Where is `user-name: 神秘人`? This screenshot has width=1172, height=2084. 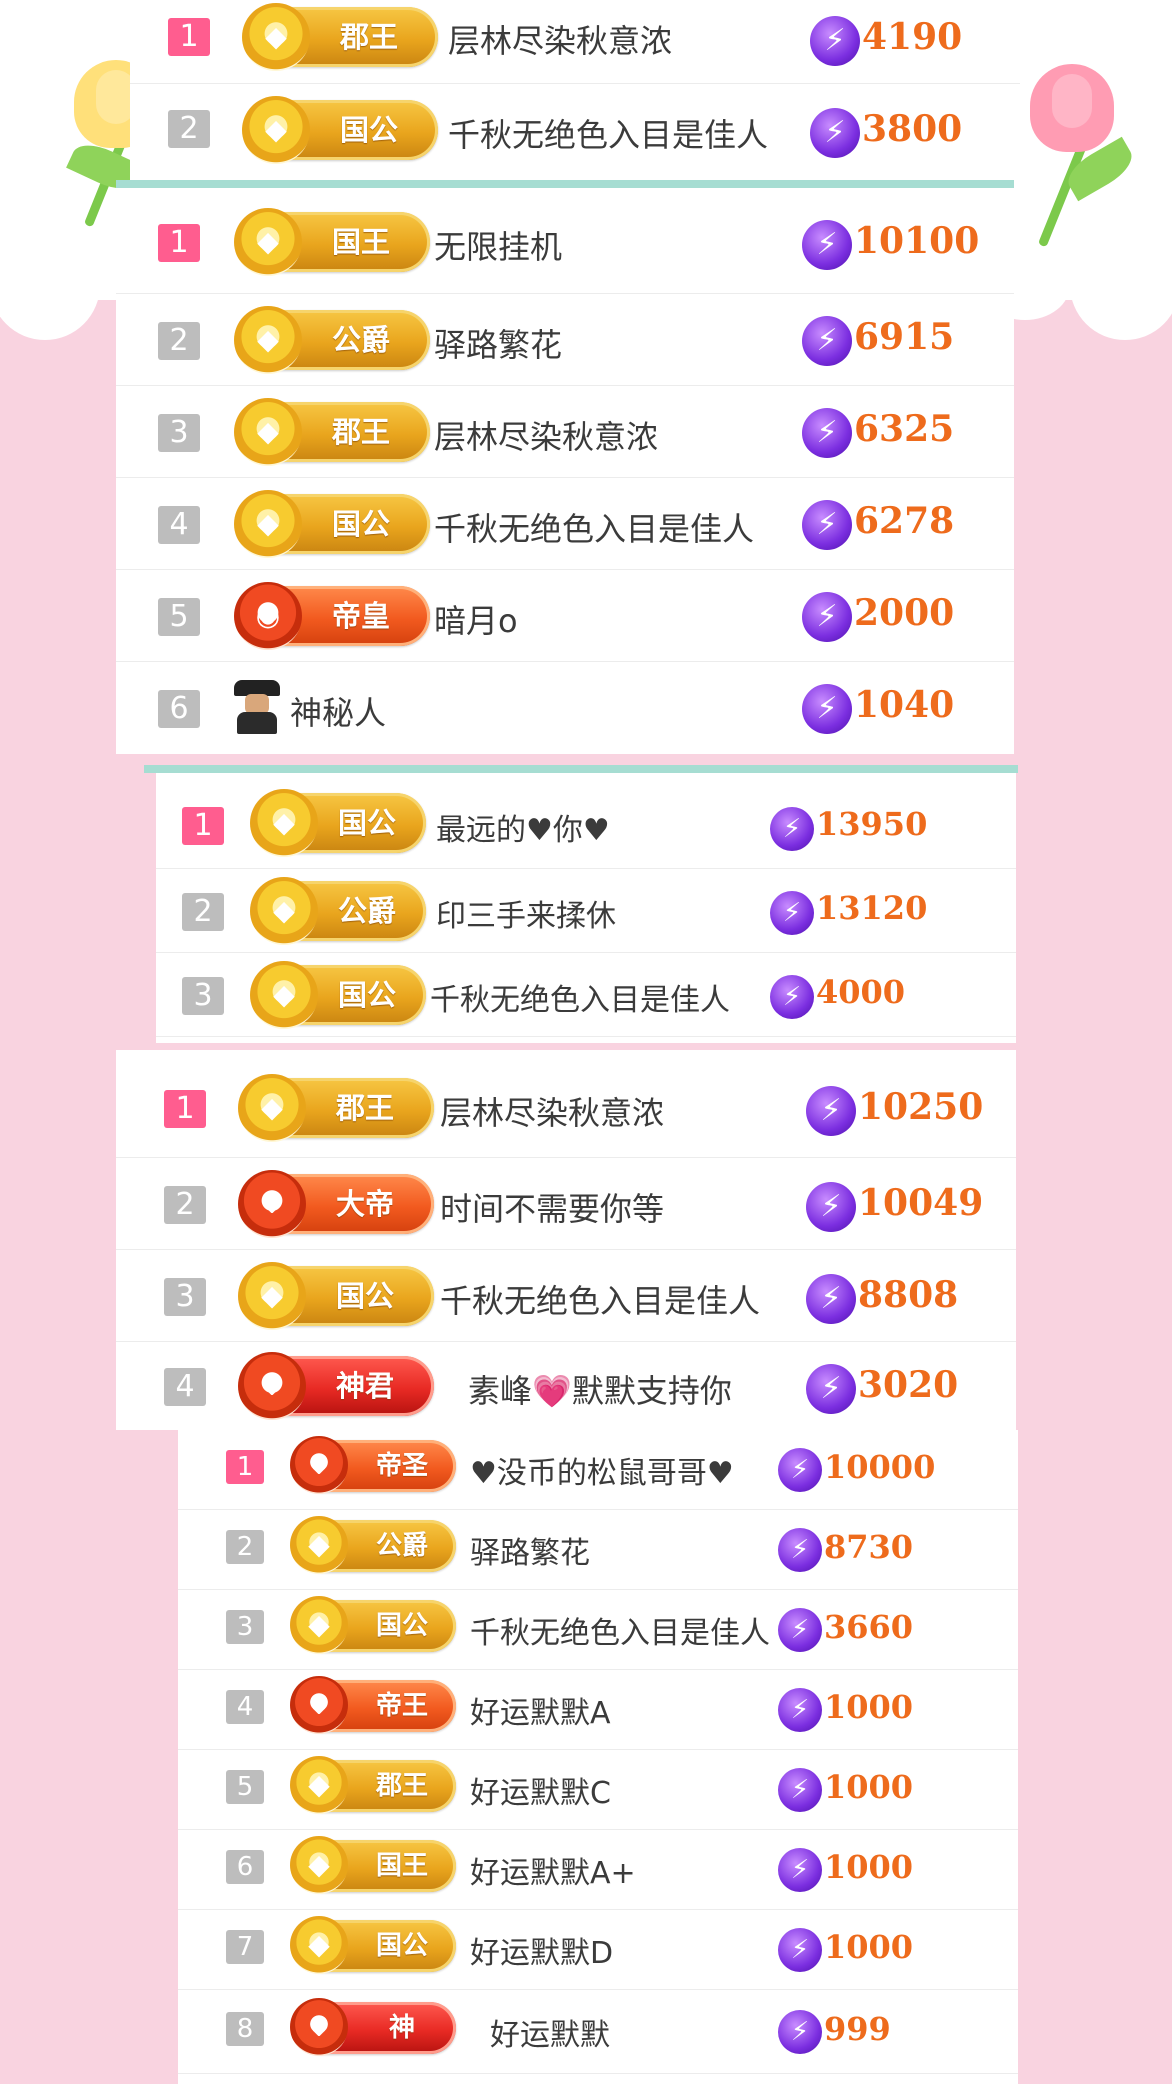
user-name: 神秘人 is located at coordinates (338, 713).